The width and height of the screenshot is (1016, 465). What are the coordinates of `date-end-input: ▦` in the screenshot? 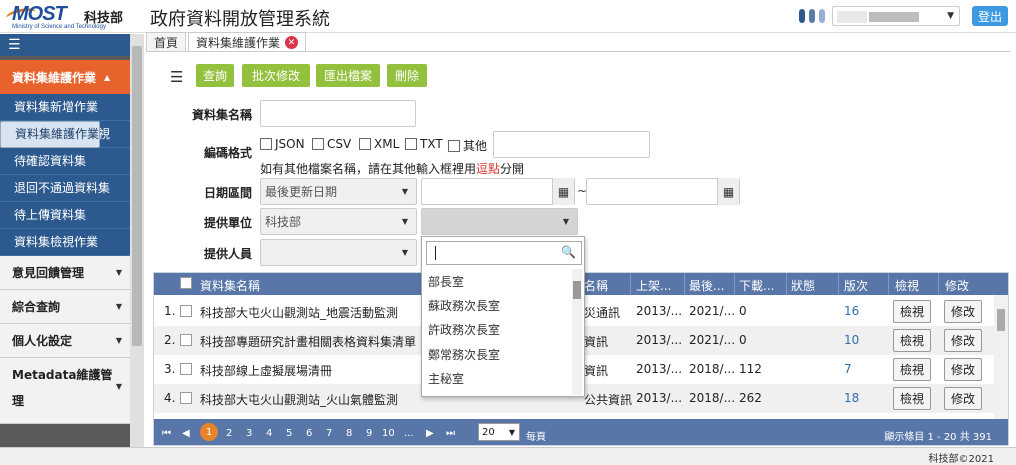 It's located at (663, 191).